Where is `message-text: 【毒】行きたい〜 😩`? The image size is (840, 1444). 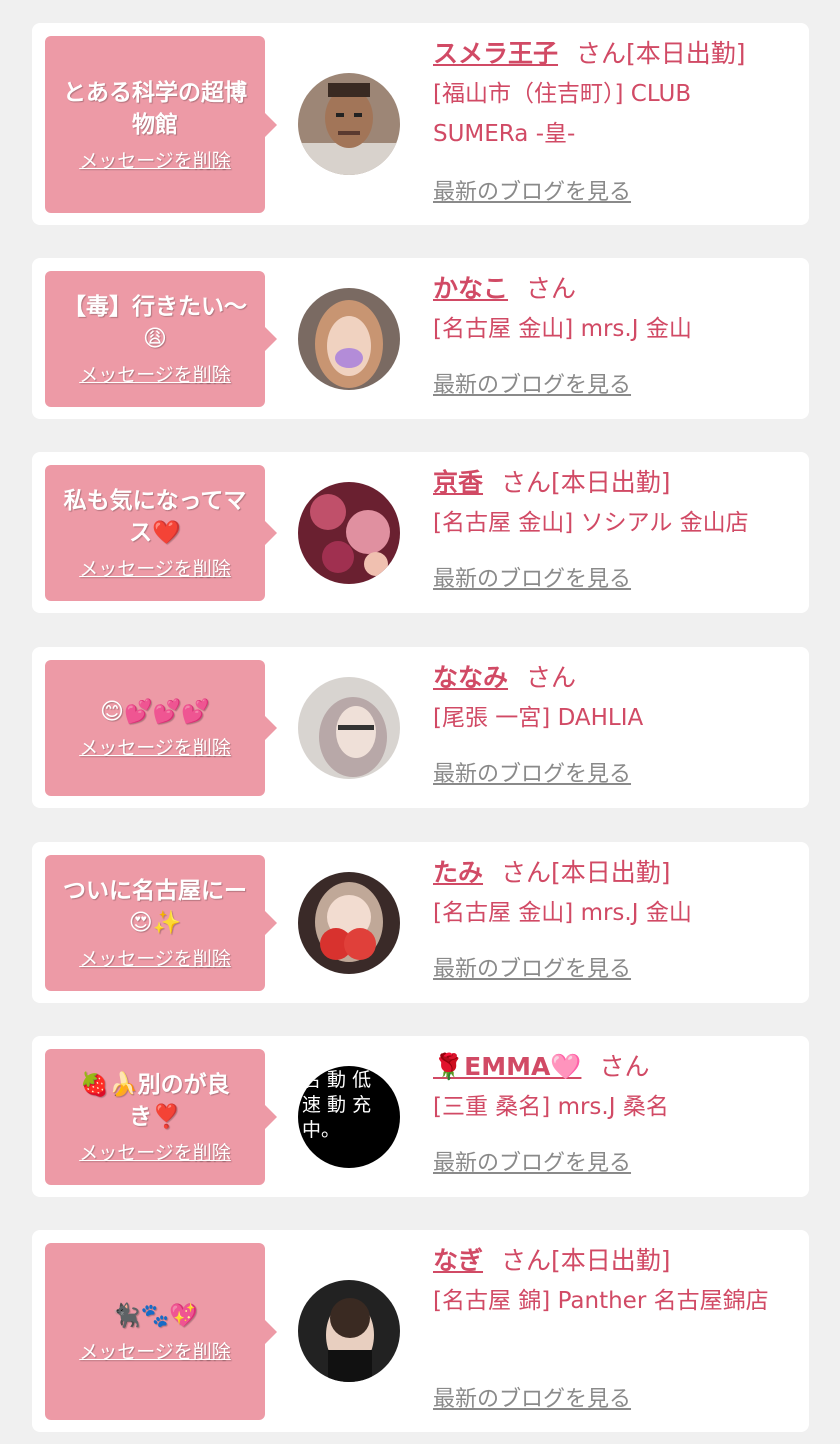 message-text: 【毒】行きたい〜 😩 is located at coordinates (155, 323).